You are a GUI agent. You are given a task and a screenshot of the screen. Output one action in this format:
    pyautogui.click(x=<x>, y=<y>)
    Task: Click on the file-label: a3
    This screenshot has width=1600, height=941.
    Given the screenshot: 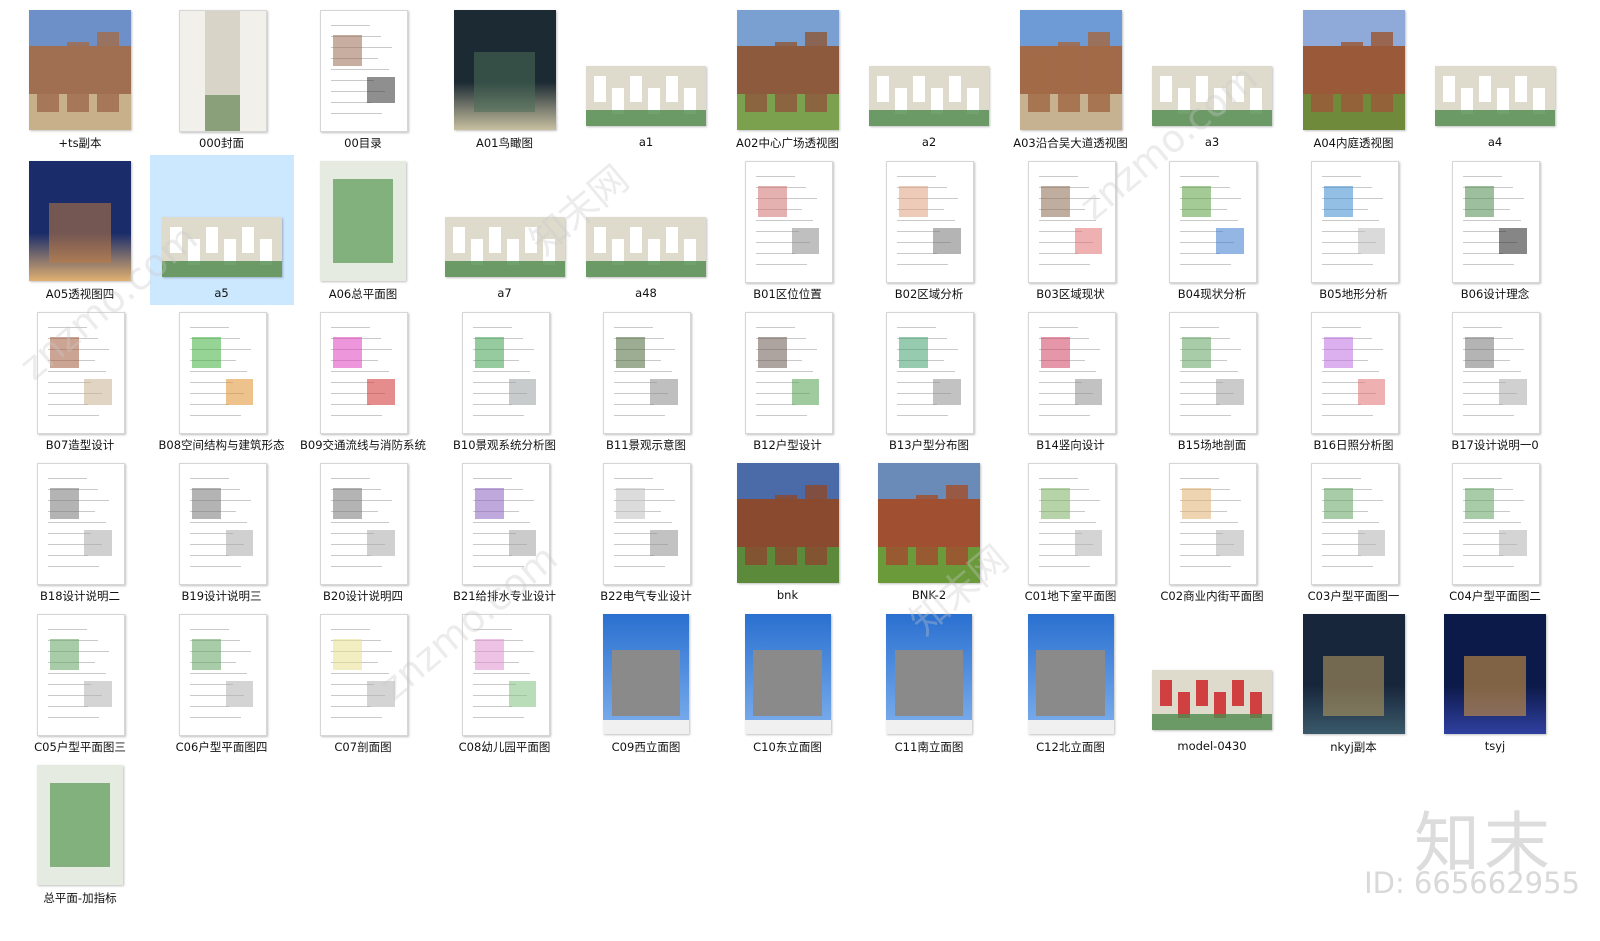 What is the action you would take?
    pyautogui.click(x=1212, y=142)
    